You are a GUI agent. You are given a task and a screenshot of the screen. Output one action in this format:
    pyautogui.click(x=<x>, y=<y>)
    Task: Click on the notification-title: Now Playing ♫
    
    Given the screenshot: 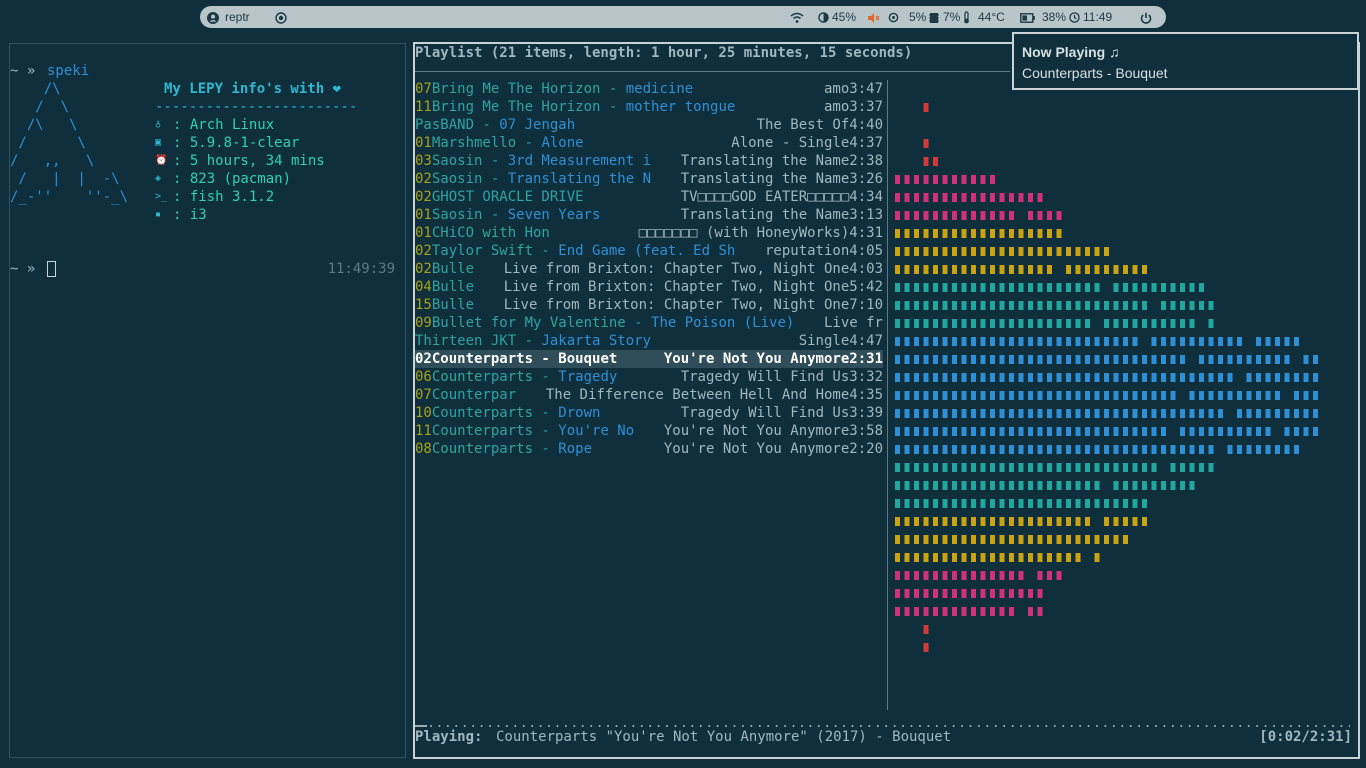 What is the action you would take?
    pyautogui.click(x=1071, y=52)
    